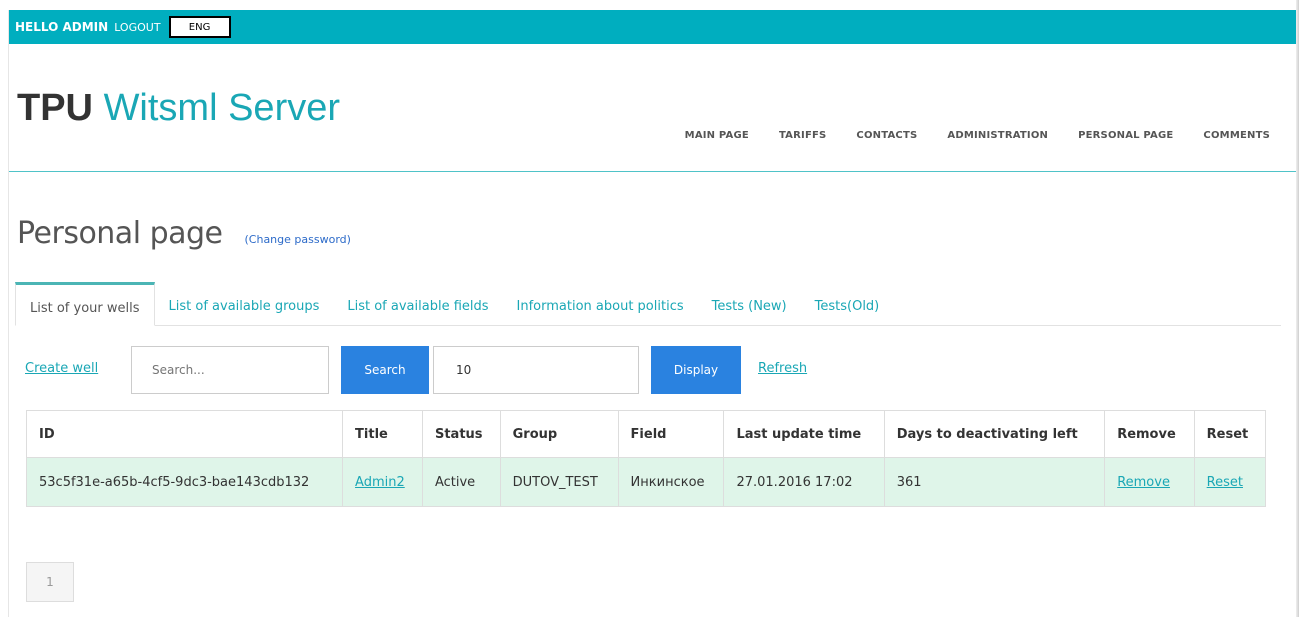  Describe the element at coordinates (461, 434) in the screenshot. I see `col-status: Status` at that location.